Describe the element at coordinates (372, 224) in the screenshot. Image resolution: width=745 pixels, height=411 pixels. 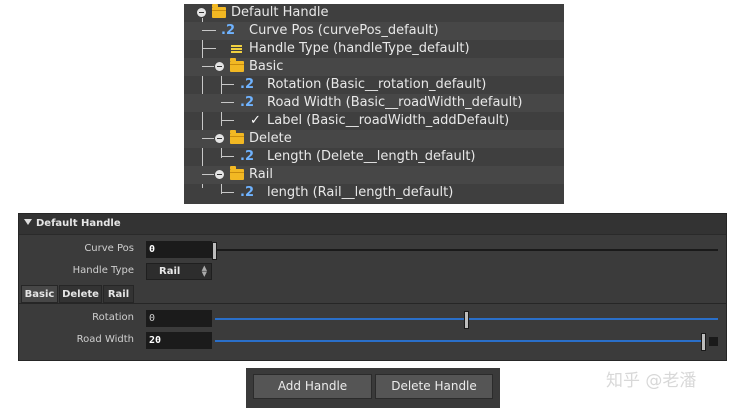
I see `folder-header: Default Handle` at that location.